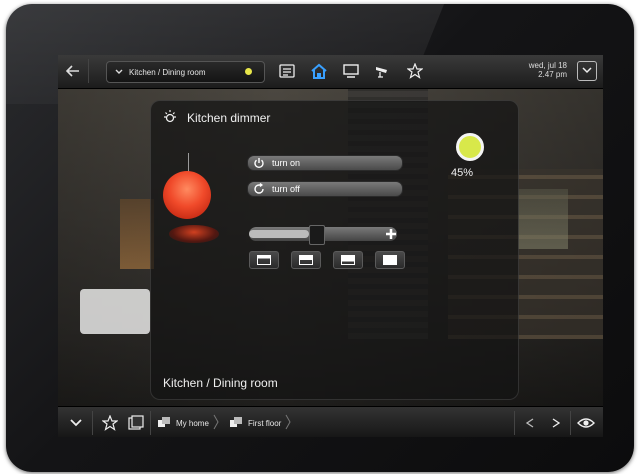  Describe the element at coordinates (194, 234) in the screenshot. I see `lamp-reflection` at that location.